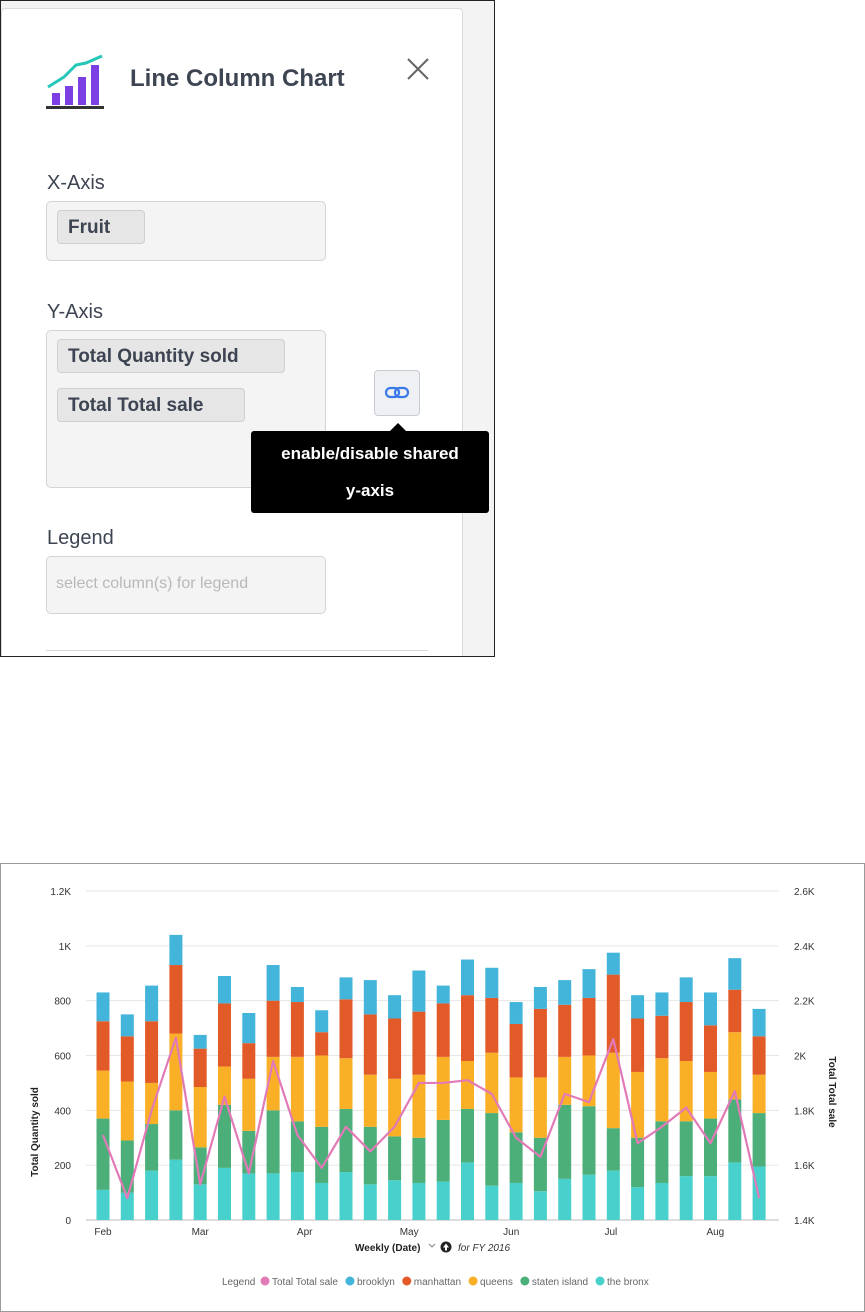  Describe the element at coordinates (35, 1132) in the screenshot. I see `left-axis-title: Total Quantity sold` at that location.